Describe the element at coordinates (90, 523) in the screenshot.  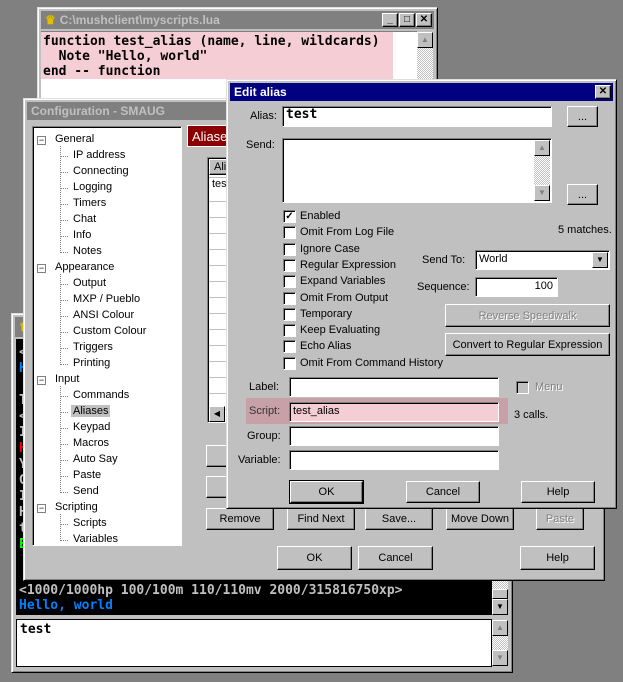
I see `tree-item-scripts: Scripts` at that location.